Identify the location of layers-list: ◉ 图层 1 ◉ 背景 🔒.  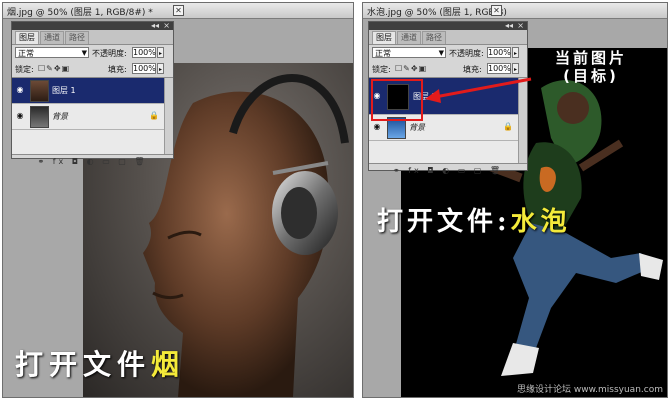
(92, 116).